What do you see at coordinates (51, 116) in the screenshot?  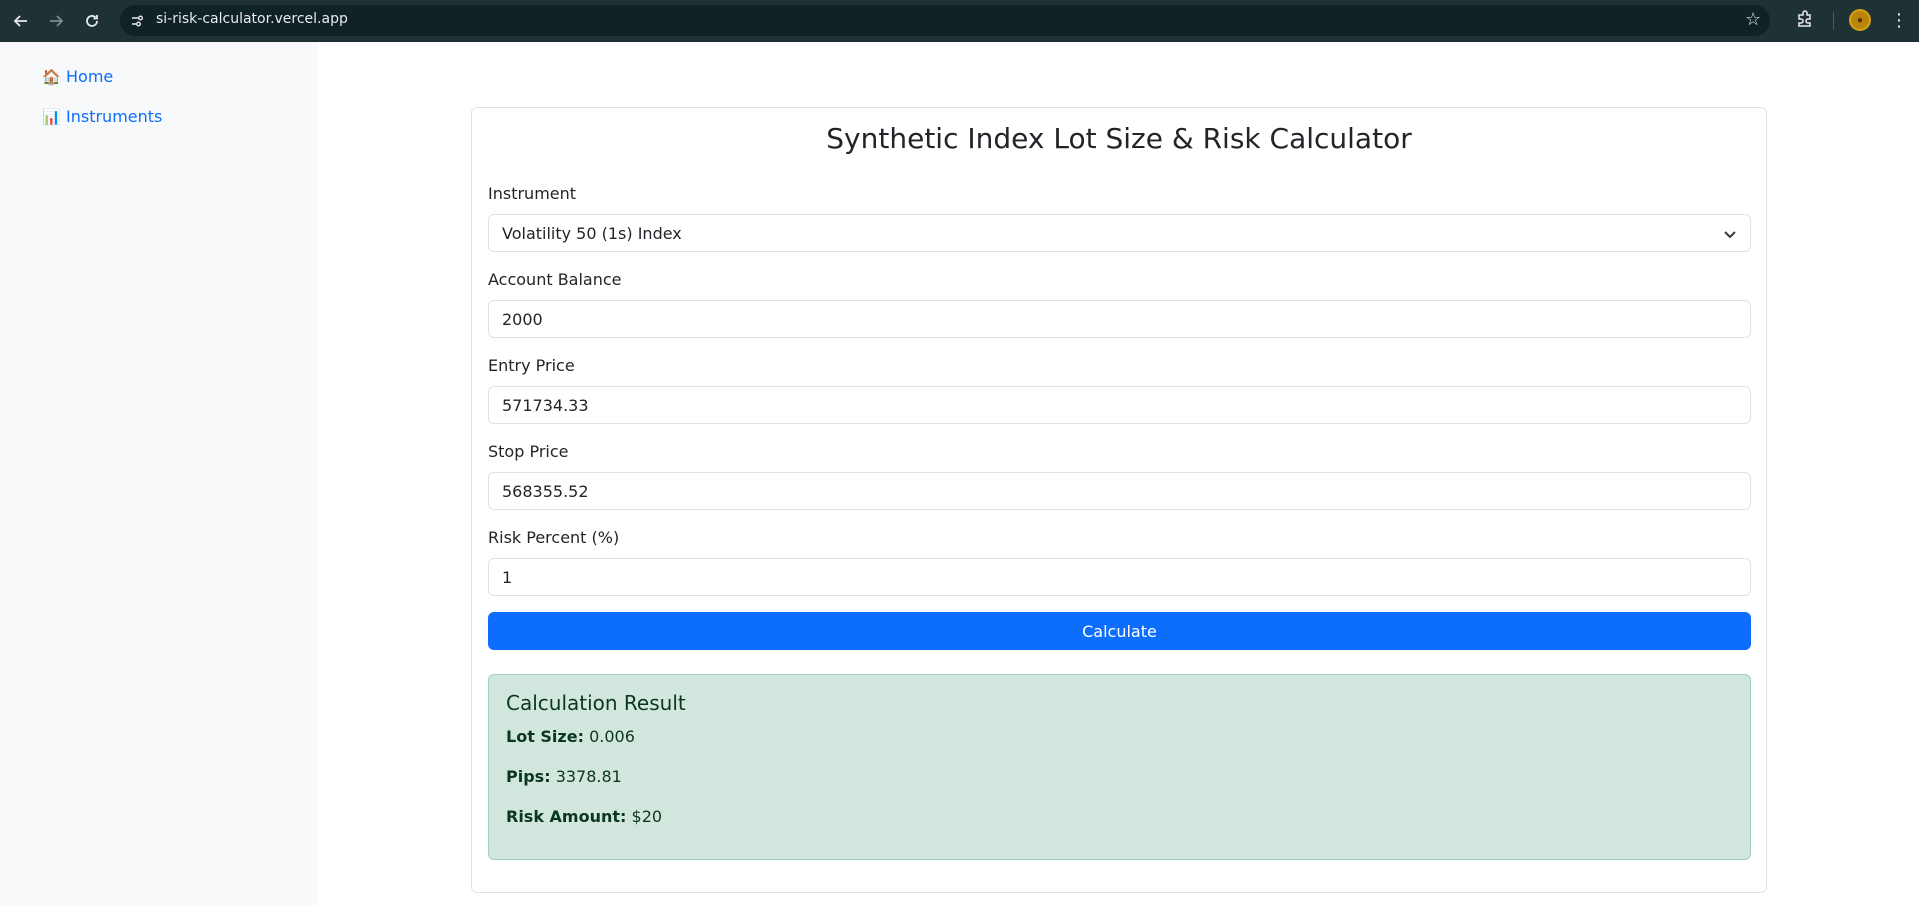 I see `bar-chart-icon: 📊` at bounding box center [51, 116].